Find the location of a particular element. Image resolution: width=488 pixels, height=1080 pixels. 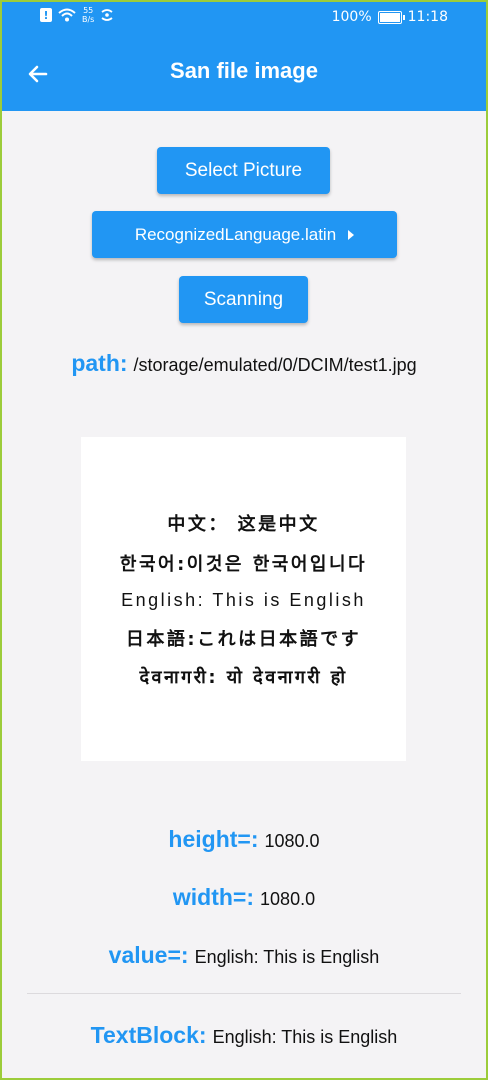

clock: 11:18 is located at coordinates (427, 17).